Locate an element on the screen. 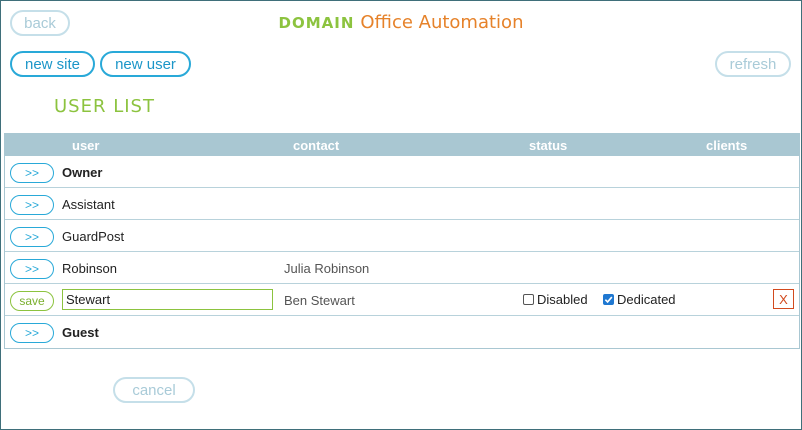 The height and width of the screenshot is (430, 802). cancel-button: cancel is located at coordinates (154, 390).